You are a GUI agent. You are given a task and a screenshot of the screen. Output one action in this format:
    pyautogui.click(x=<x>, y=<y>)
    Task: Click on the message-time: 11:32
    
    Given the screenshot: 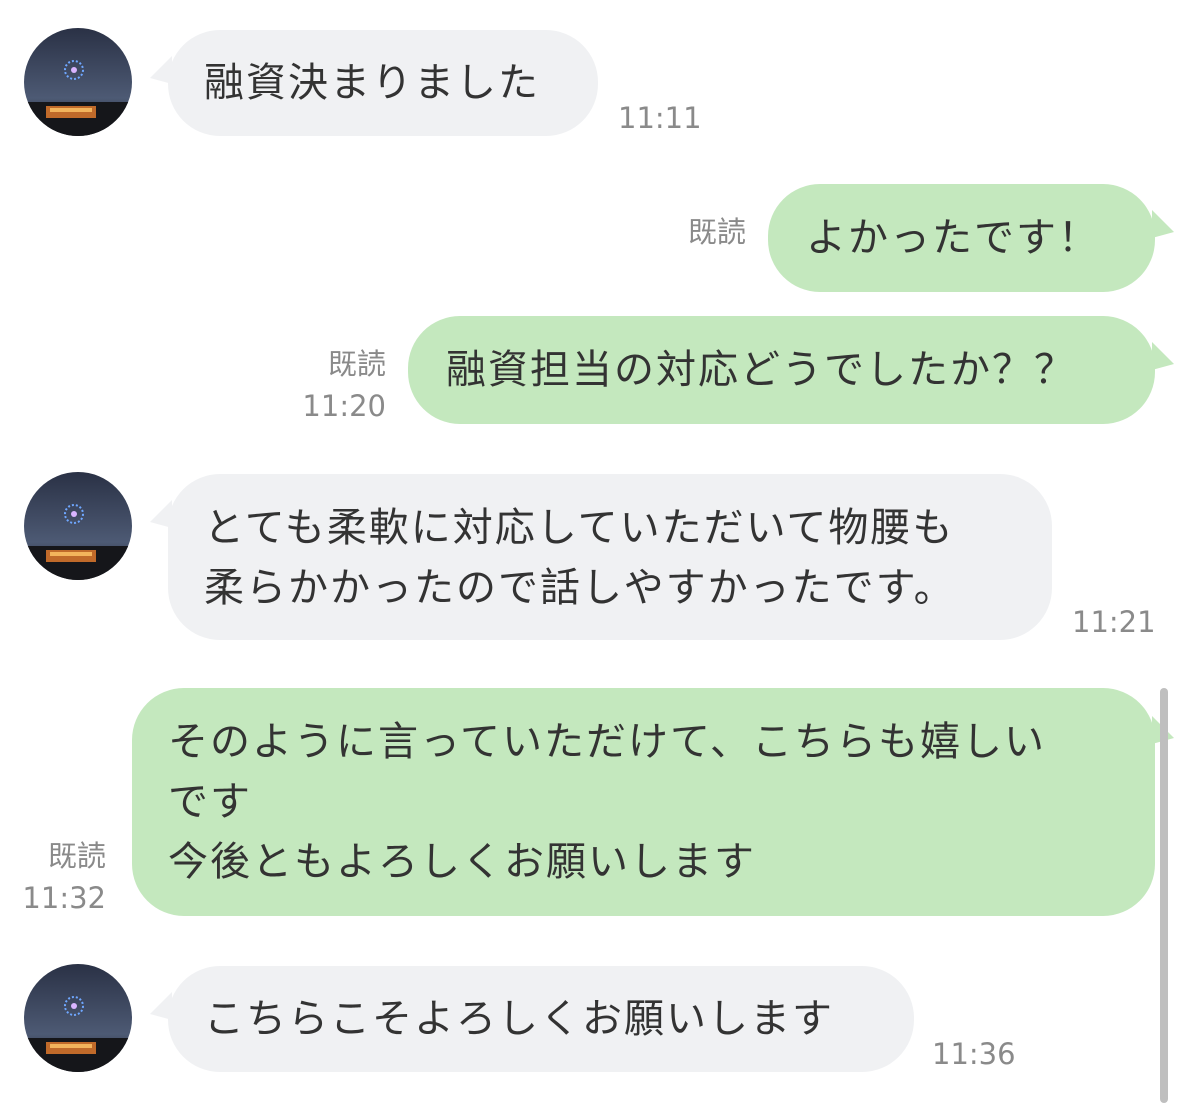 What is the action you would take?
    pyautogui.click(x=64, y=898)
    